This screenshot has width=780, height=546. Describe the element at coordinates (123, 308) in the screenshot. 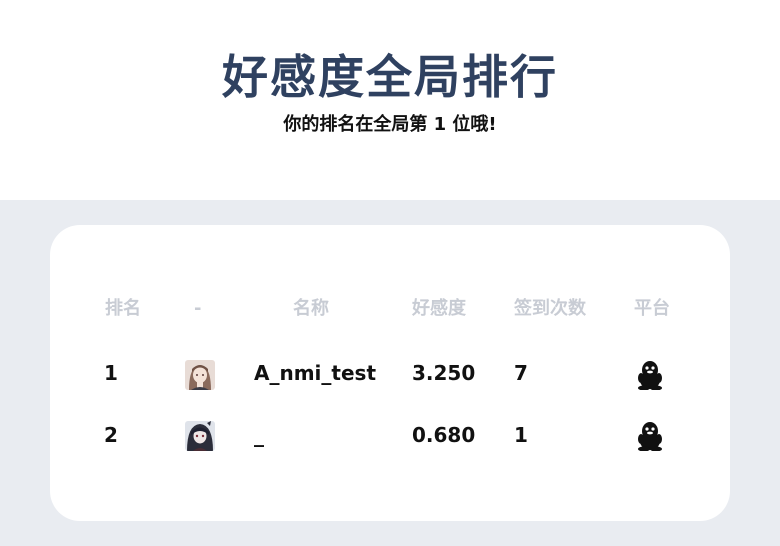

I see `column-header-rank: 排名` at that location.